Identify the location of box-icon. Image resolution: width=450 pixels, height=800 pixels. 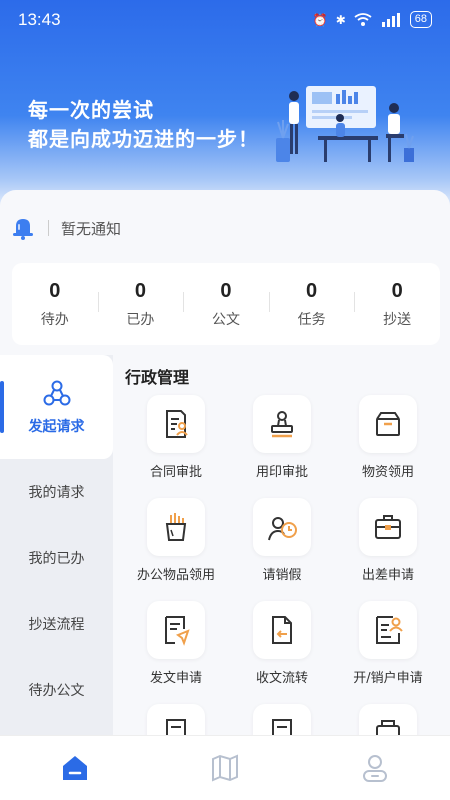
(388, 424).